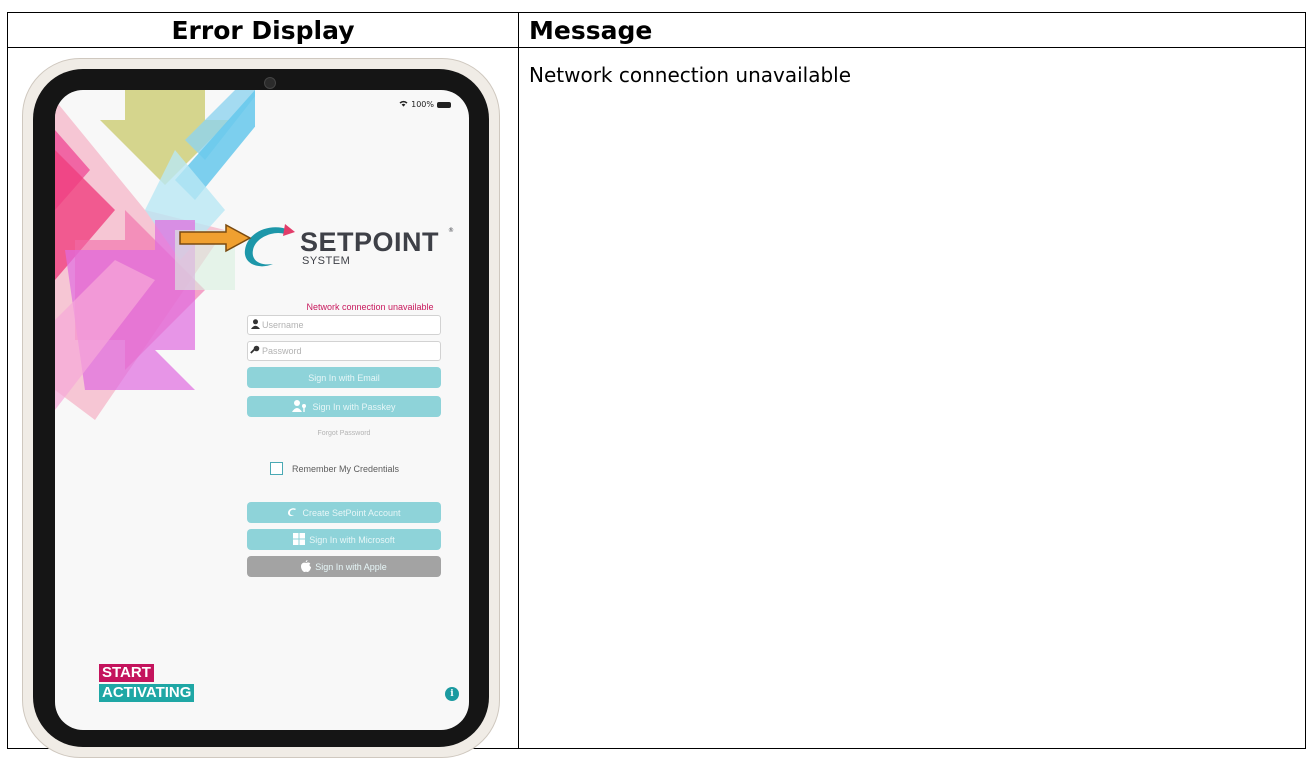  I want to click on battery-icon, so click(444, 104).